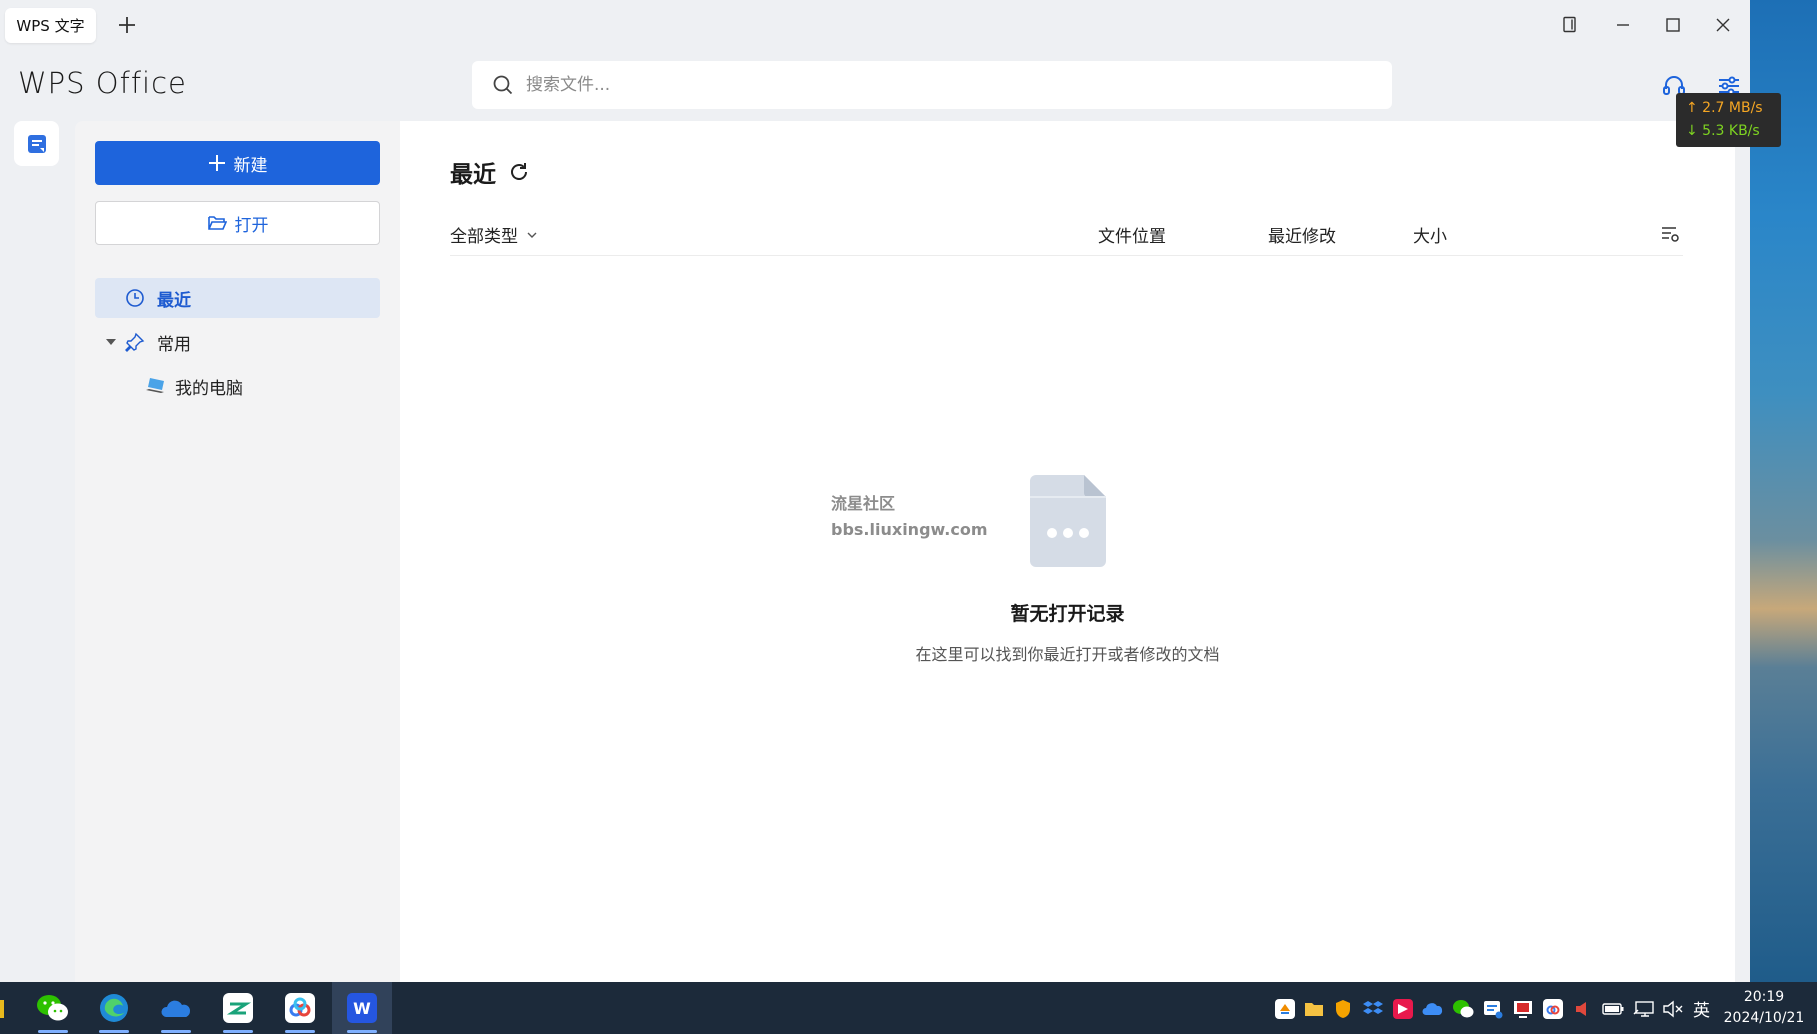 This screenshot has height=1034, width=1817. Describe the element at coordinates (209, 388) in the screenshot. I see `sidebar-item-my-pc-label: 我的电脑` at that location.